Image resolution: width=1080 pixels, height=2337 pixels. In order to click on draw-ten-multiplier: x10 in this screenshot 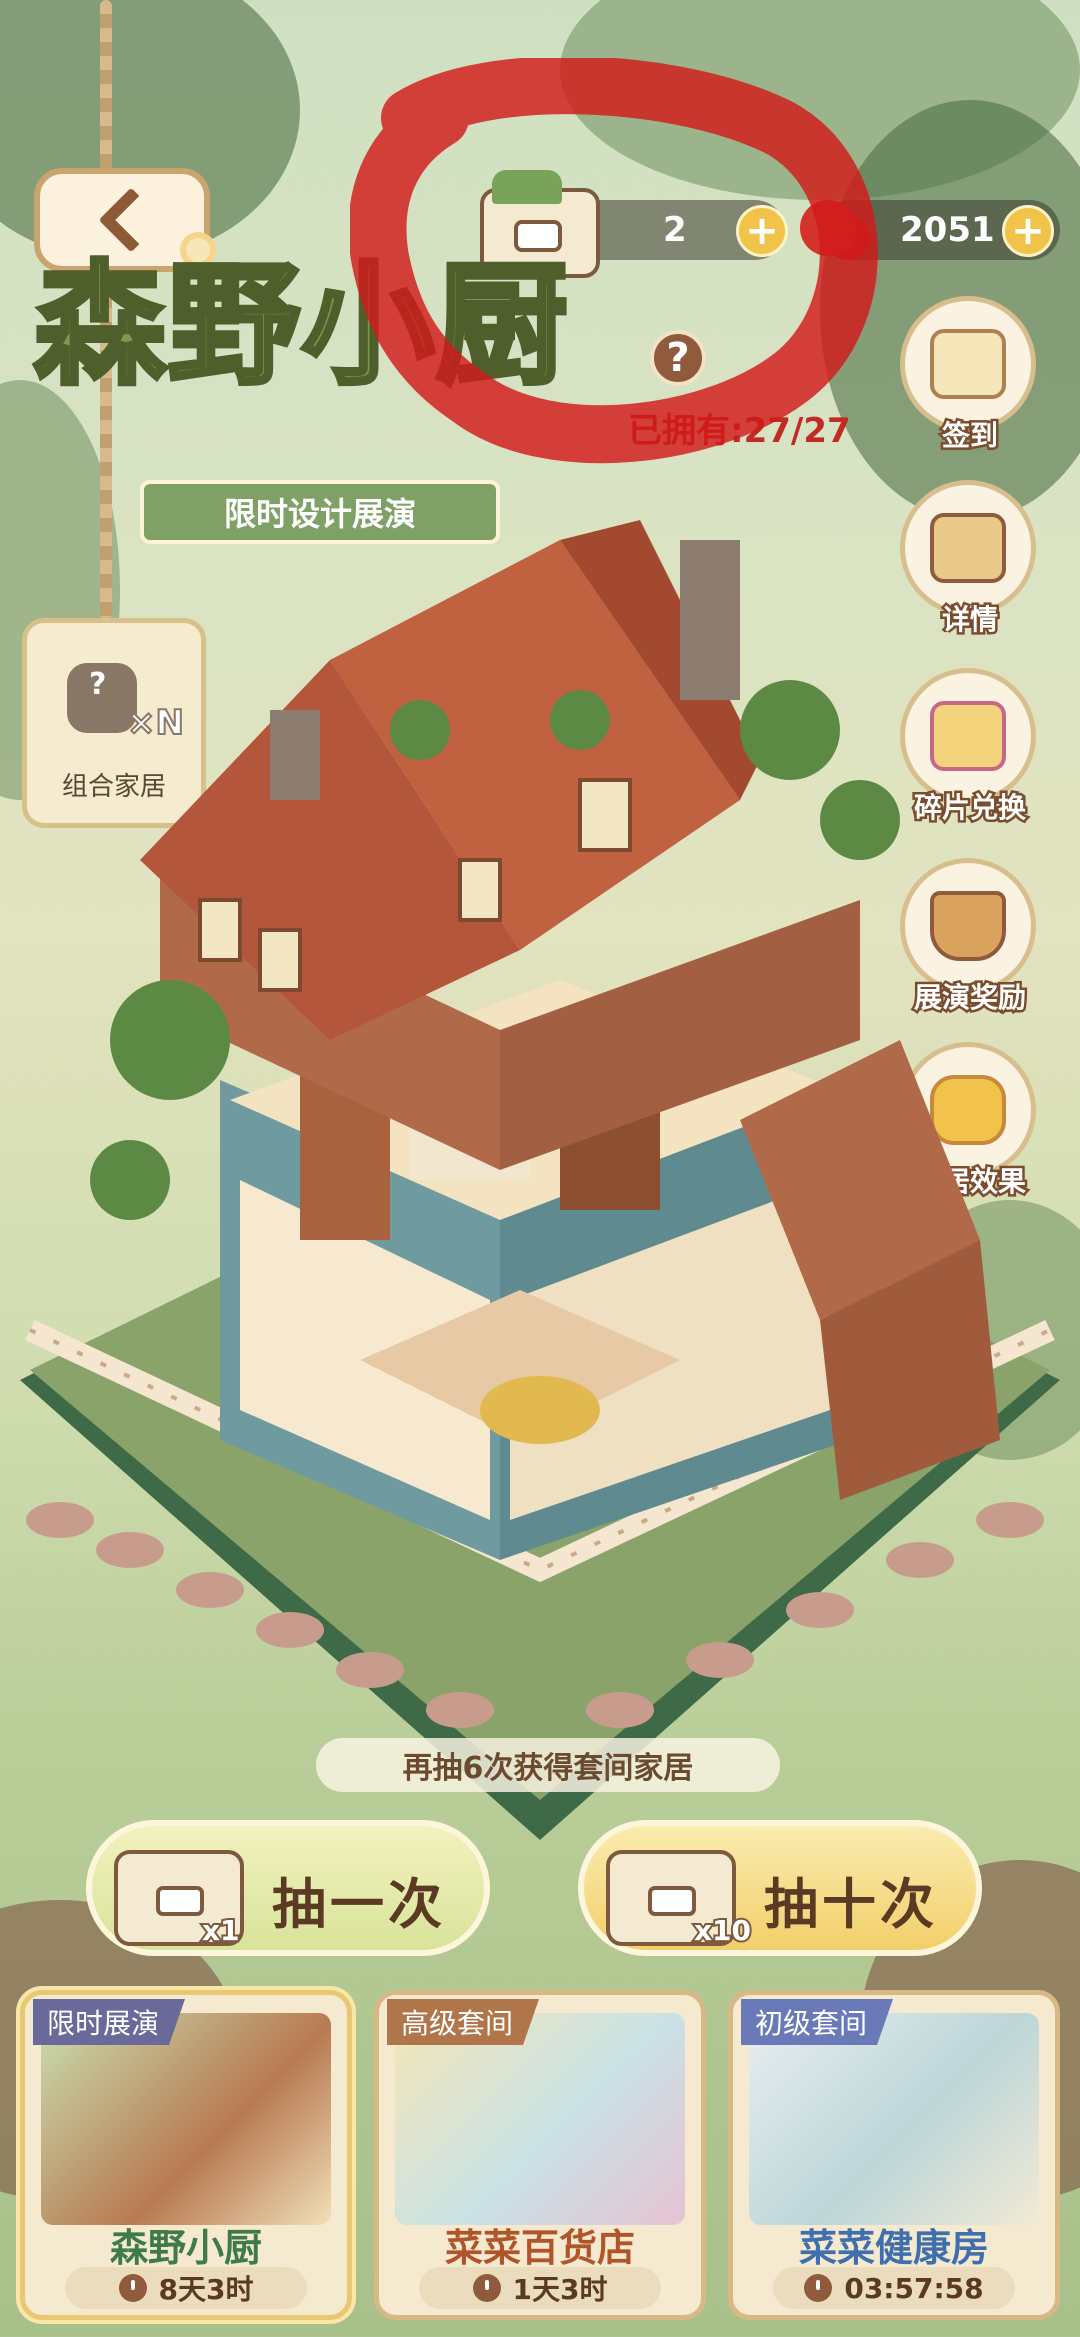, I will do `click(722, 1930)`.